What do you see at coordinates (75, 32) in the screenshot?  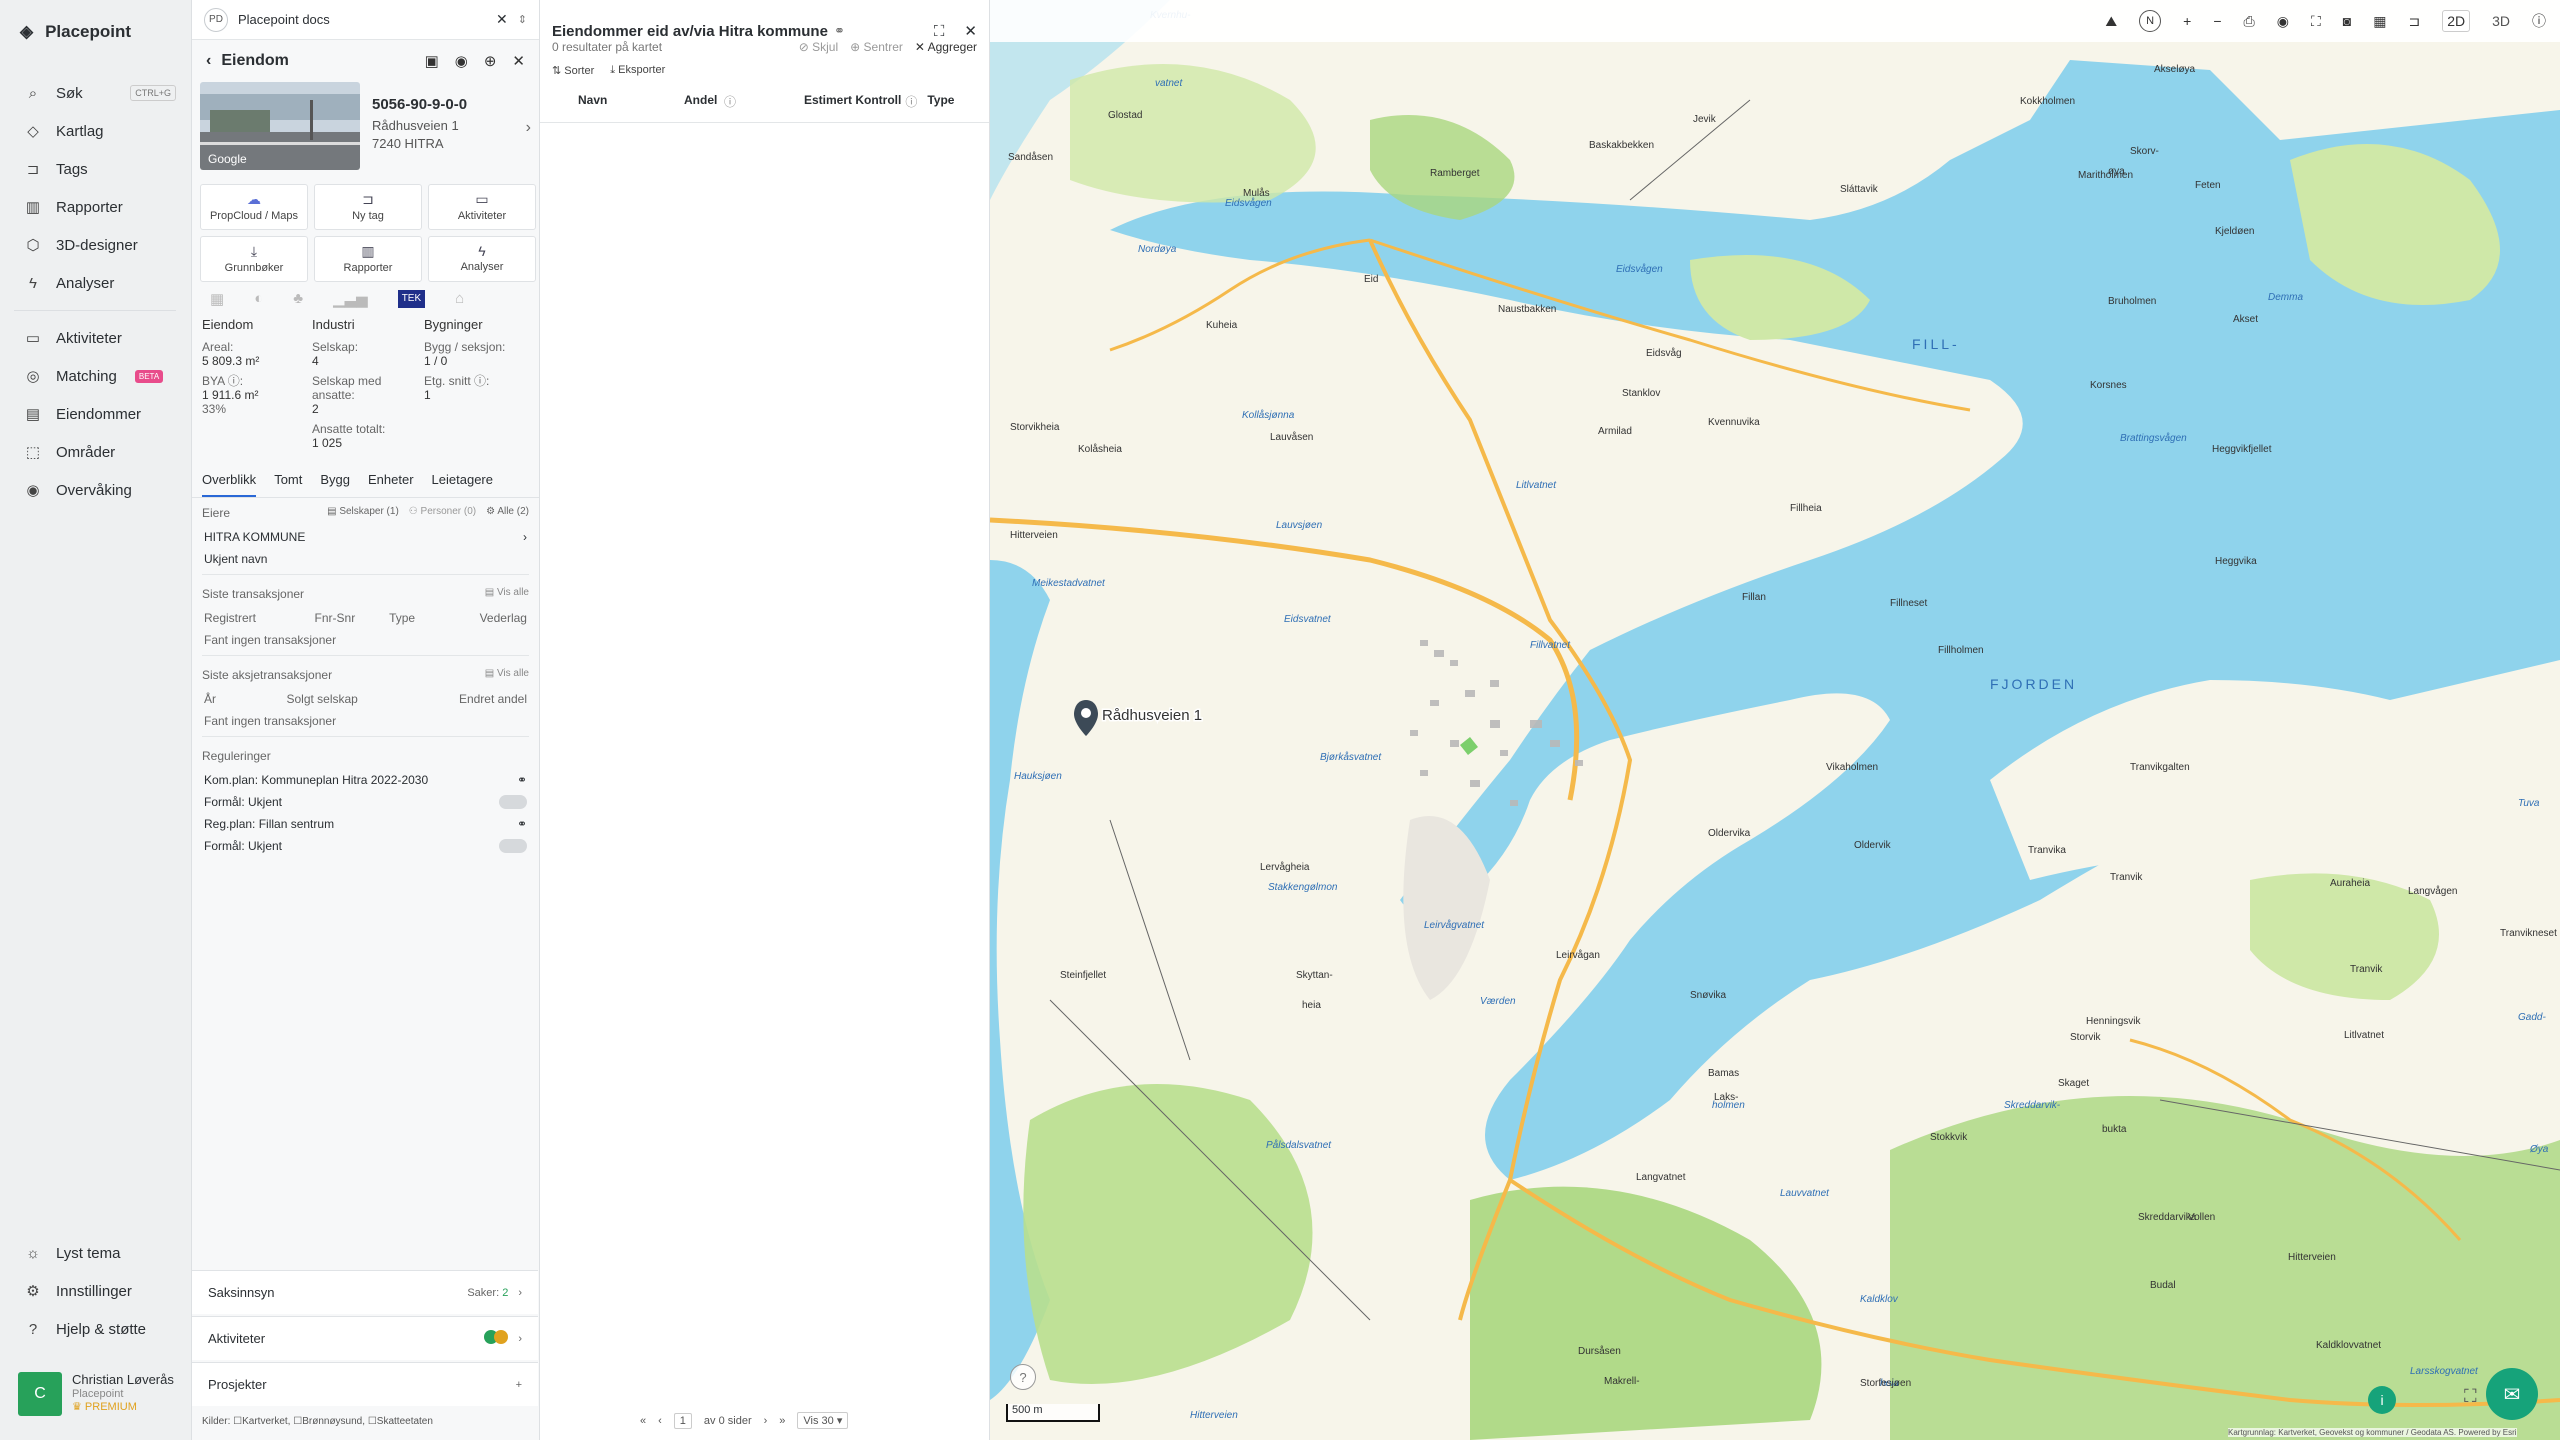 I see `brand: ◈ Placepoint` at bounding box center [75, 32].